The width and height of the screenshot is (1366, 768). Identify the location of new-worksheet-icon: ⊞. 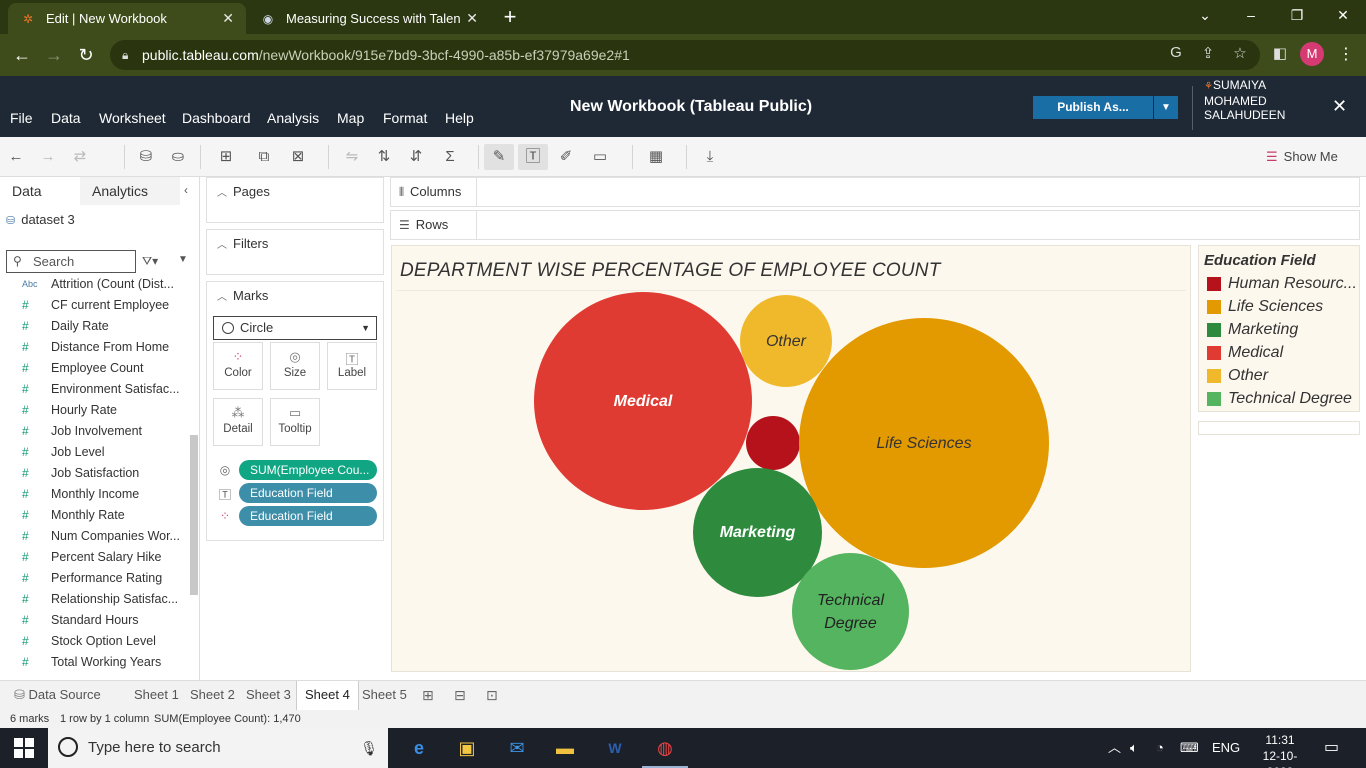
(226, 157).